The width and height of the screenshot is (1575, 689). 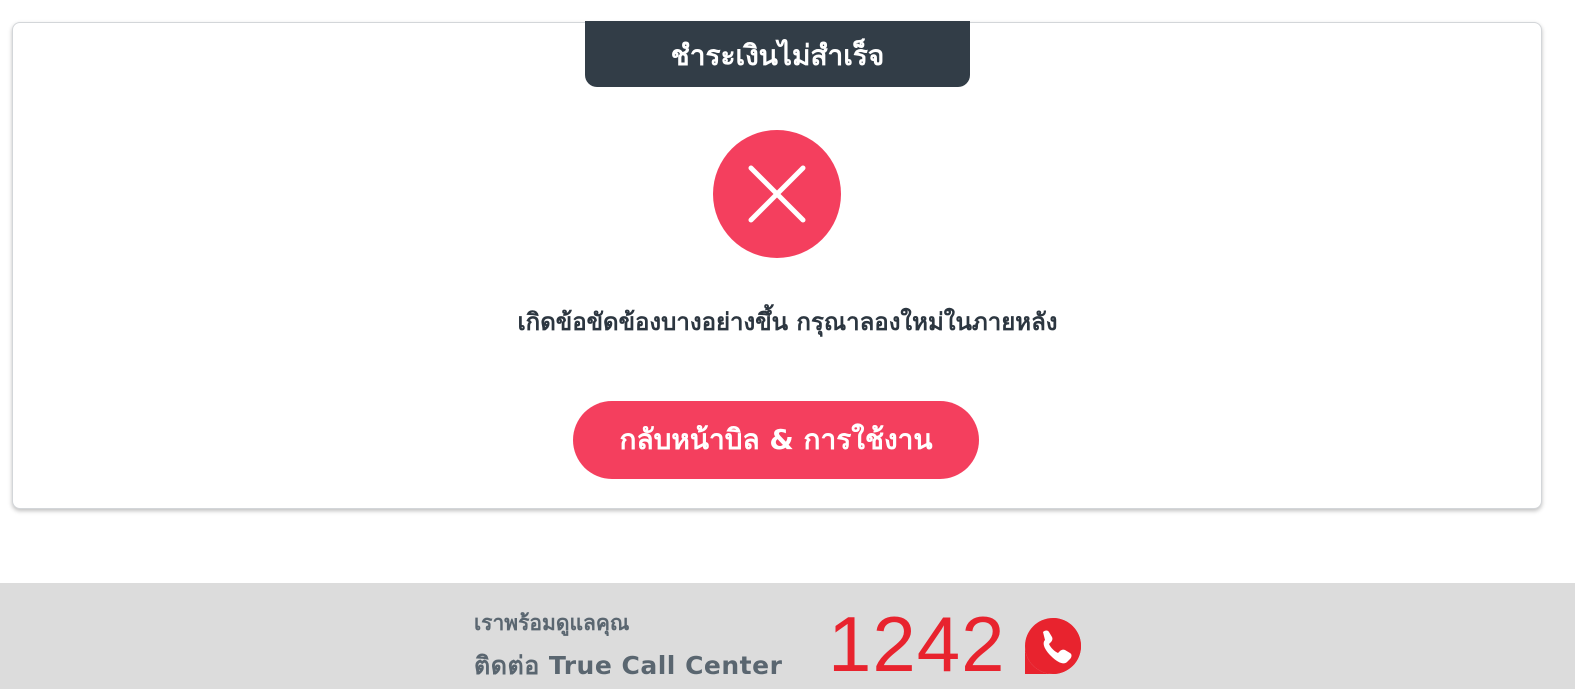 I want to click on close-icon-glyph, so click(x=777, y=194).